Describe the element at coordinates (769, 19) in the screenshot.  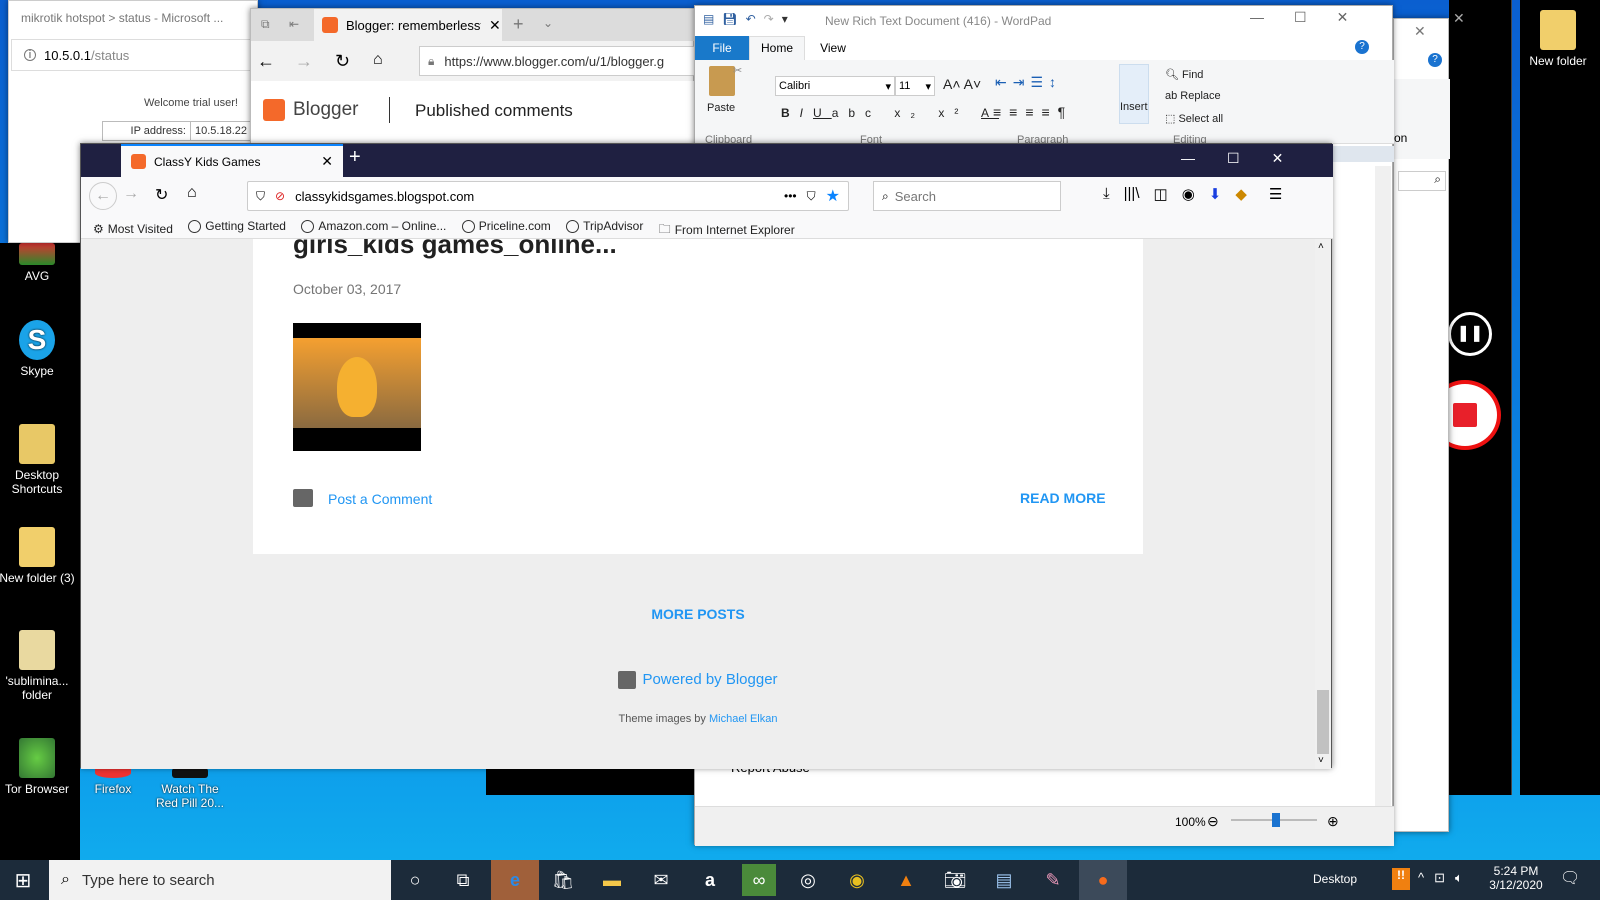
I see `redo-icon: ↷` at that location.